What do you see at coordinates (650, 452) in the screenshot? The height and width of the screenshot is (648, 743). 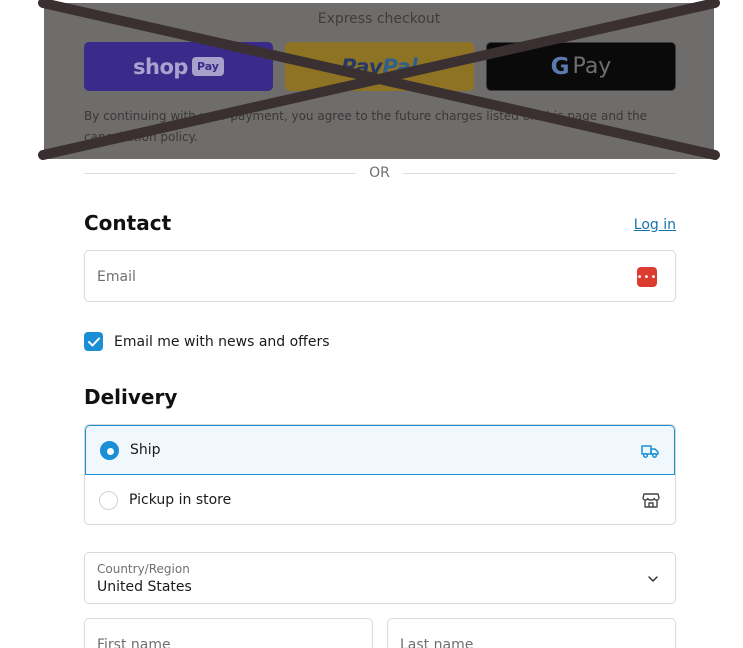 I see `truck-icon` at bounding box center [650, 452].